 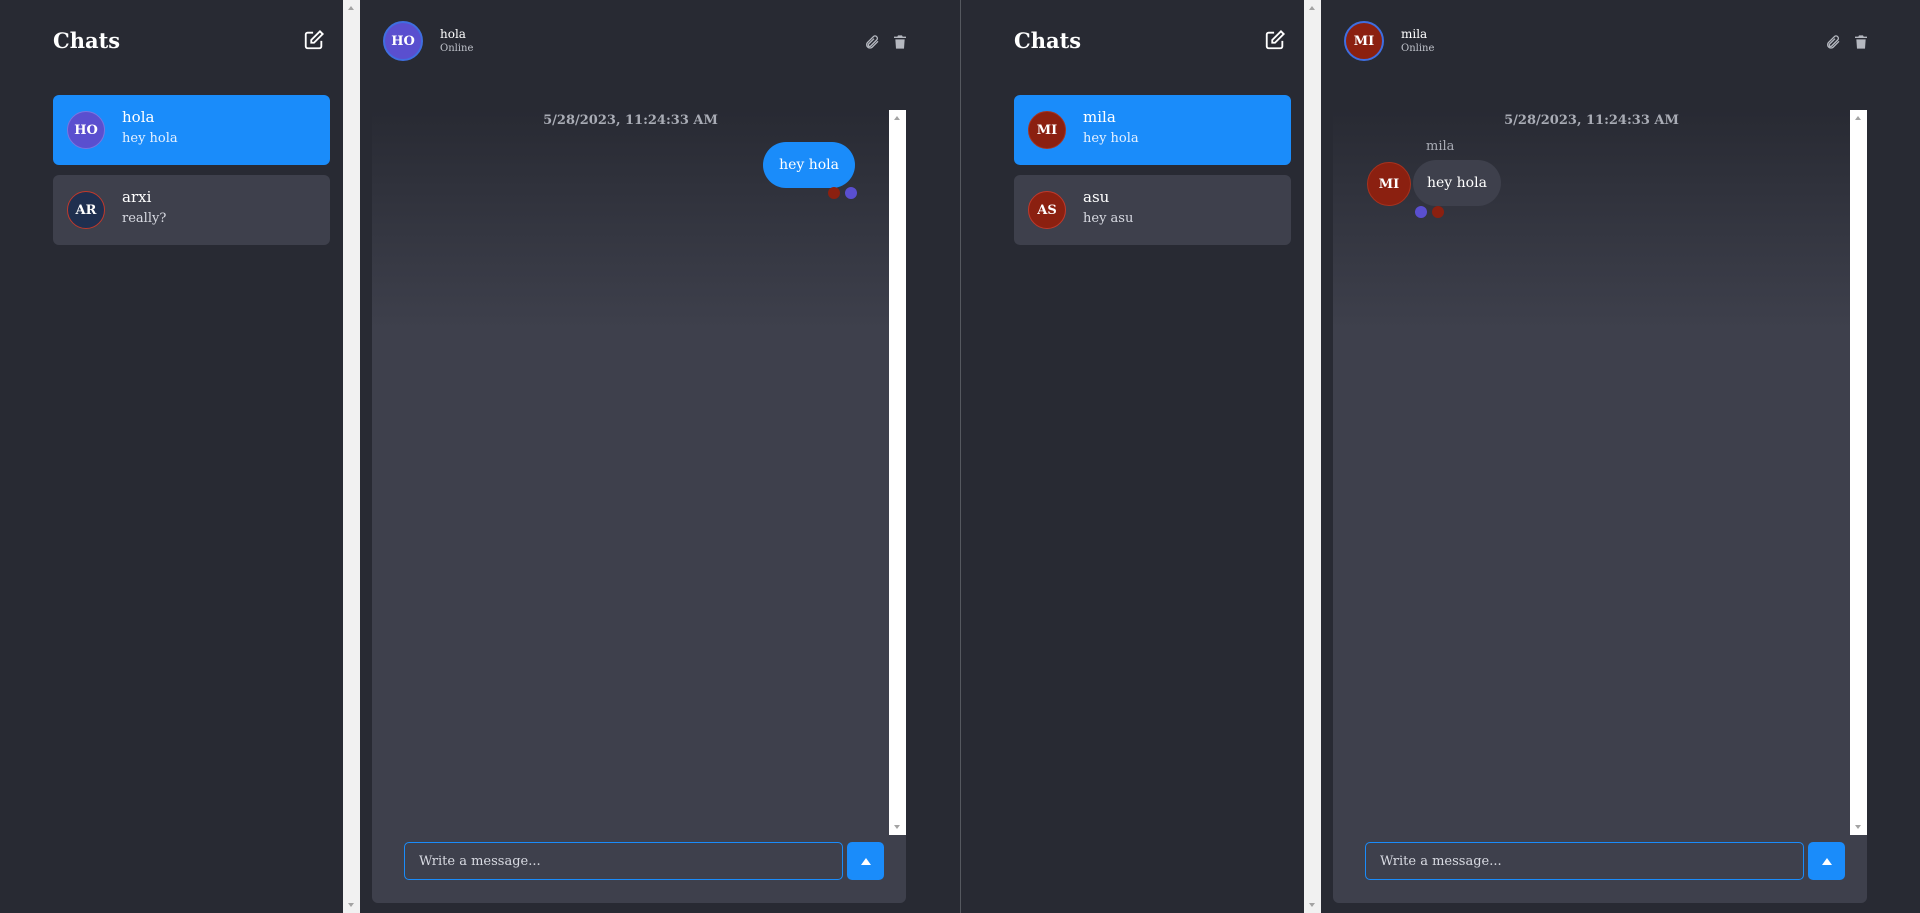 I want to click on contact-name: mila, so click(x=1414, y=34).